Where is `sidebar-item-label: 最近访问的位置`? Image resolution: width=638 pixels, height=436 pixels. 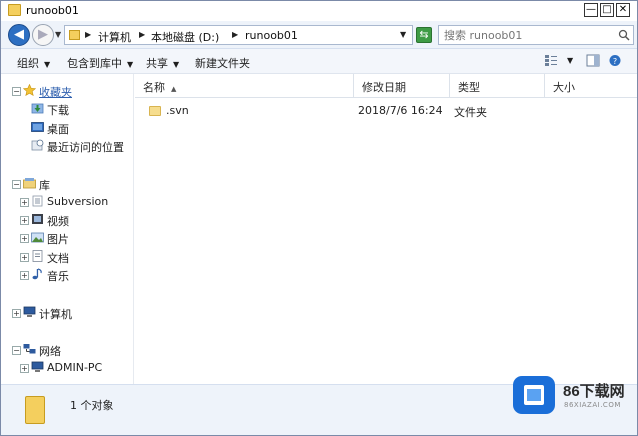
sidebar-item-label: 最近访问的位置 is located at coordinates (85, 147).